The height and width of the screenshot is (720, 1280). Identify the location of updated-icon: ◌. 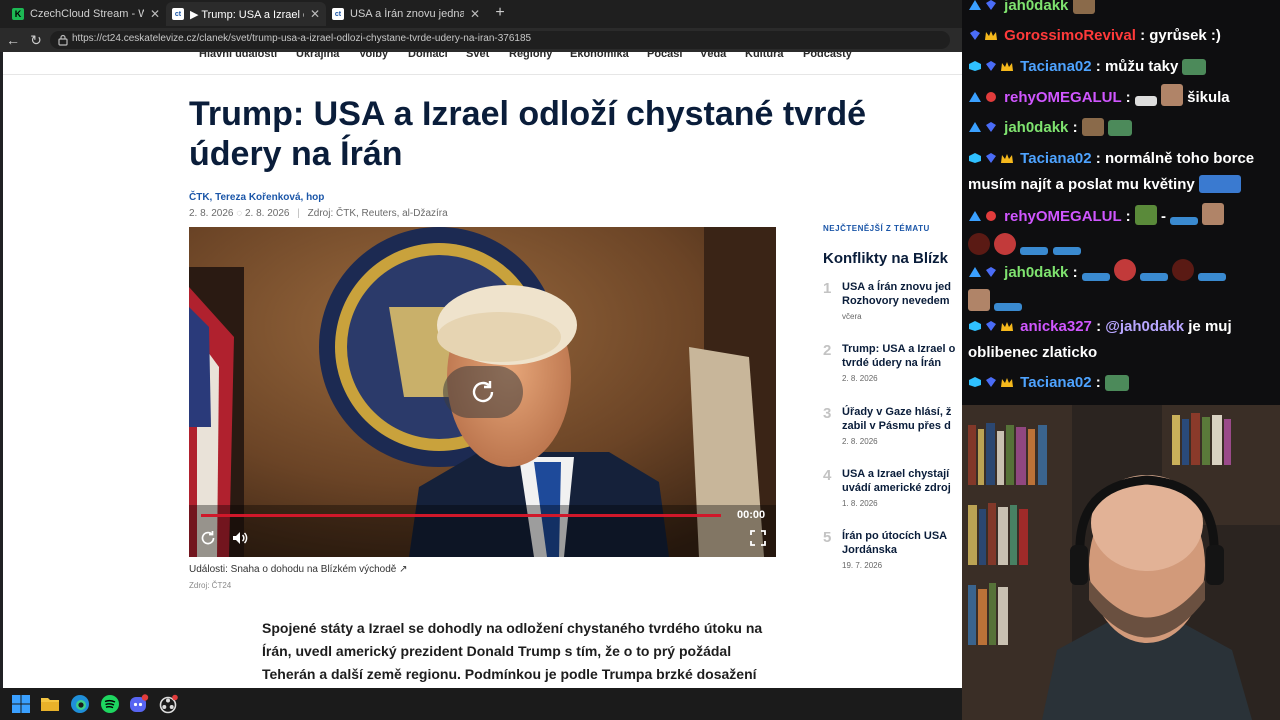
(240, 213).